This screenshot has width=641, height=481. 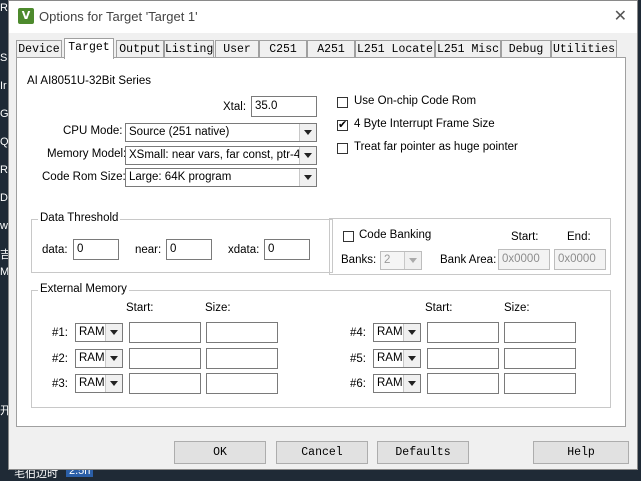 I want to click on xtal-label: Xtal:, so click(x=235, y=107).